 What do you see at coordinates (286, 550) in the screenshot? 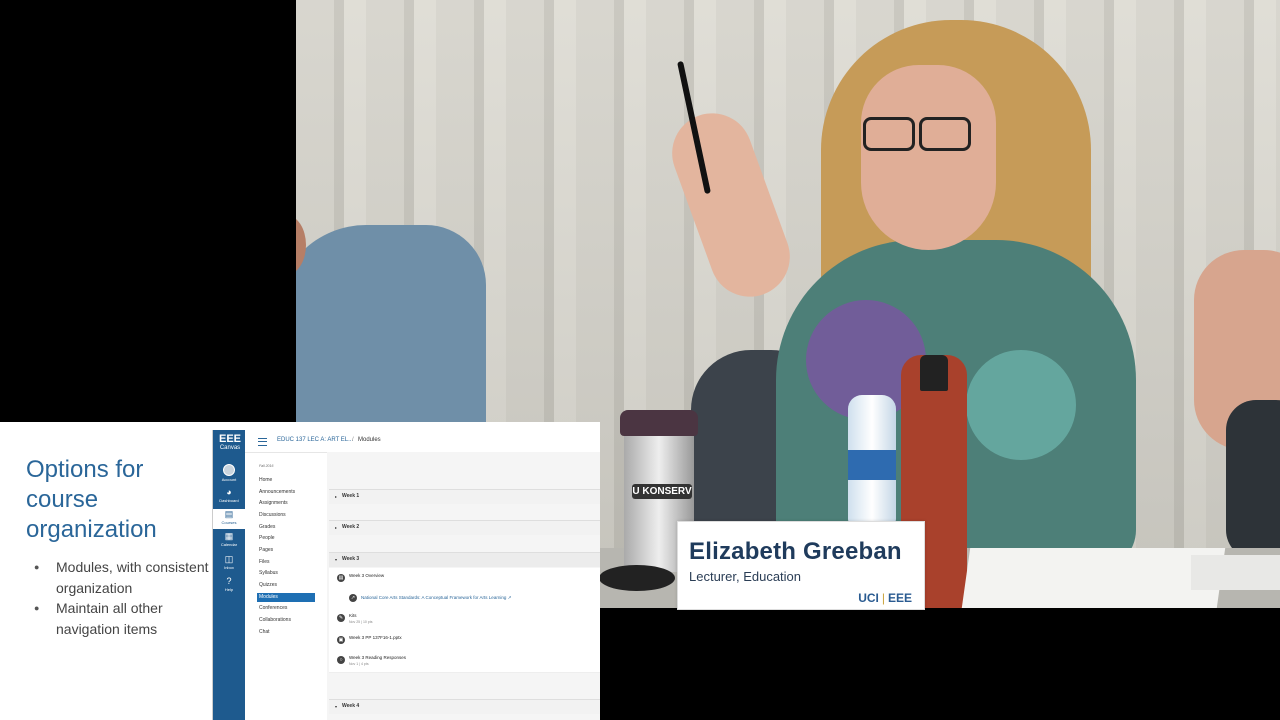
I see `course-nav-pages: Pages` at bounding box center [286, 550].